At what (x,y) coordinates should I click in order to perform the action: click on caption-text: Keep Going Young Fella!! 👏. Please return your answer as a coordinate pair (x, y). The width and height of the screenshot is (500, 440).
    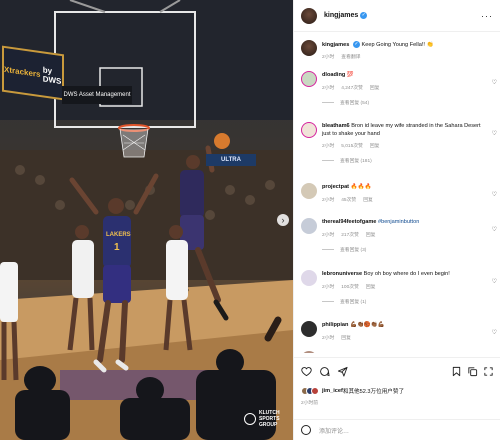
    Looking at the image, I should click on (397, 44).